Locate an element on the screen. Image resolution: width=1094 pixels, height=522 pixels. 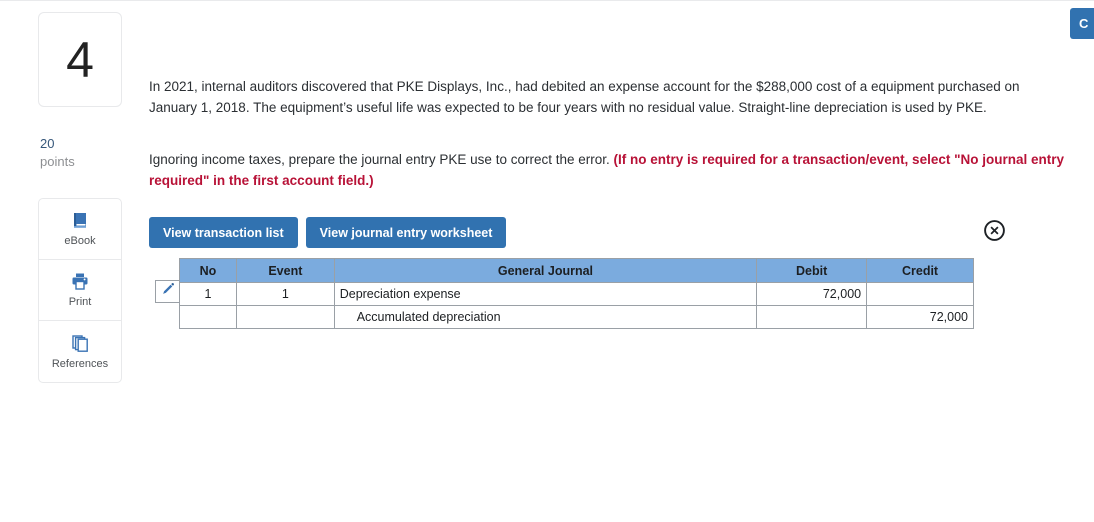
cell-account: Depreciation expense is located at coordinates (545, 294).